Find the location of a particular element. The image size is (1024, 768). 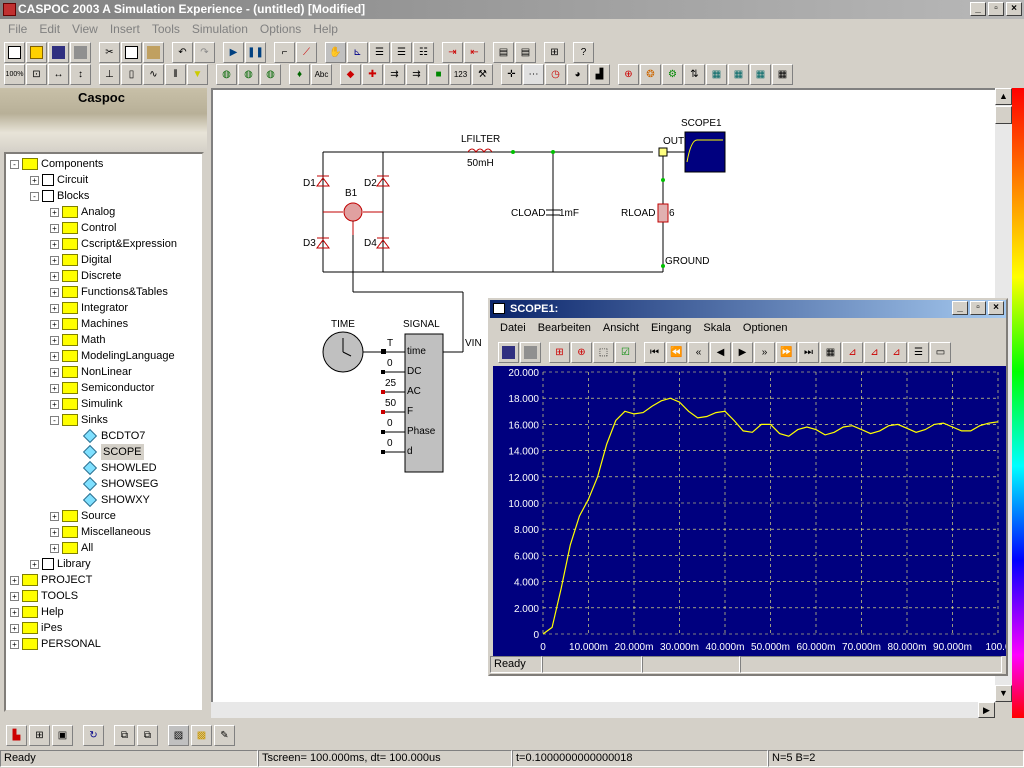

tree-item-machines: + Machines is located at coordinates (89, 324).